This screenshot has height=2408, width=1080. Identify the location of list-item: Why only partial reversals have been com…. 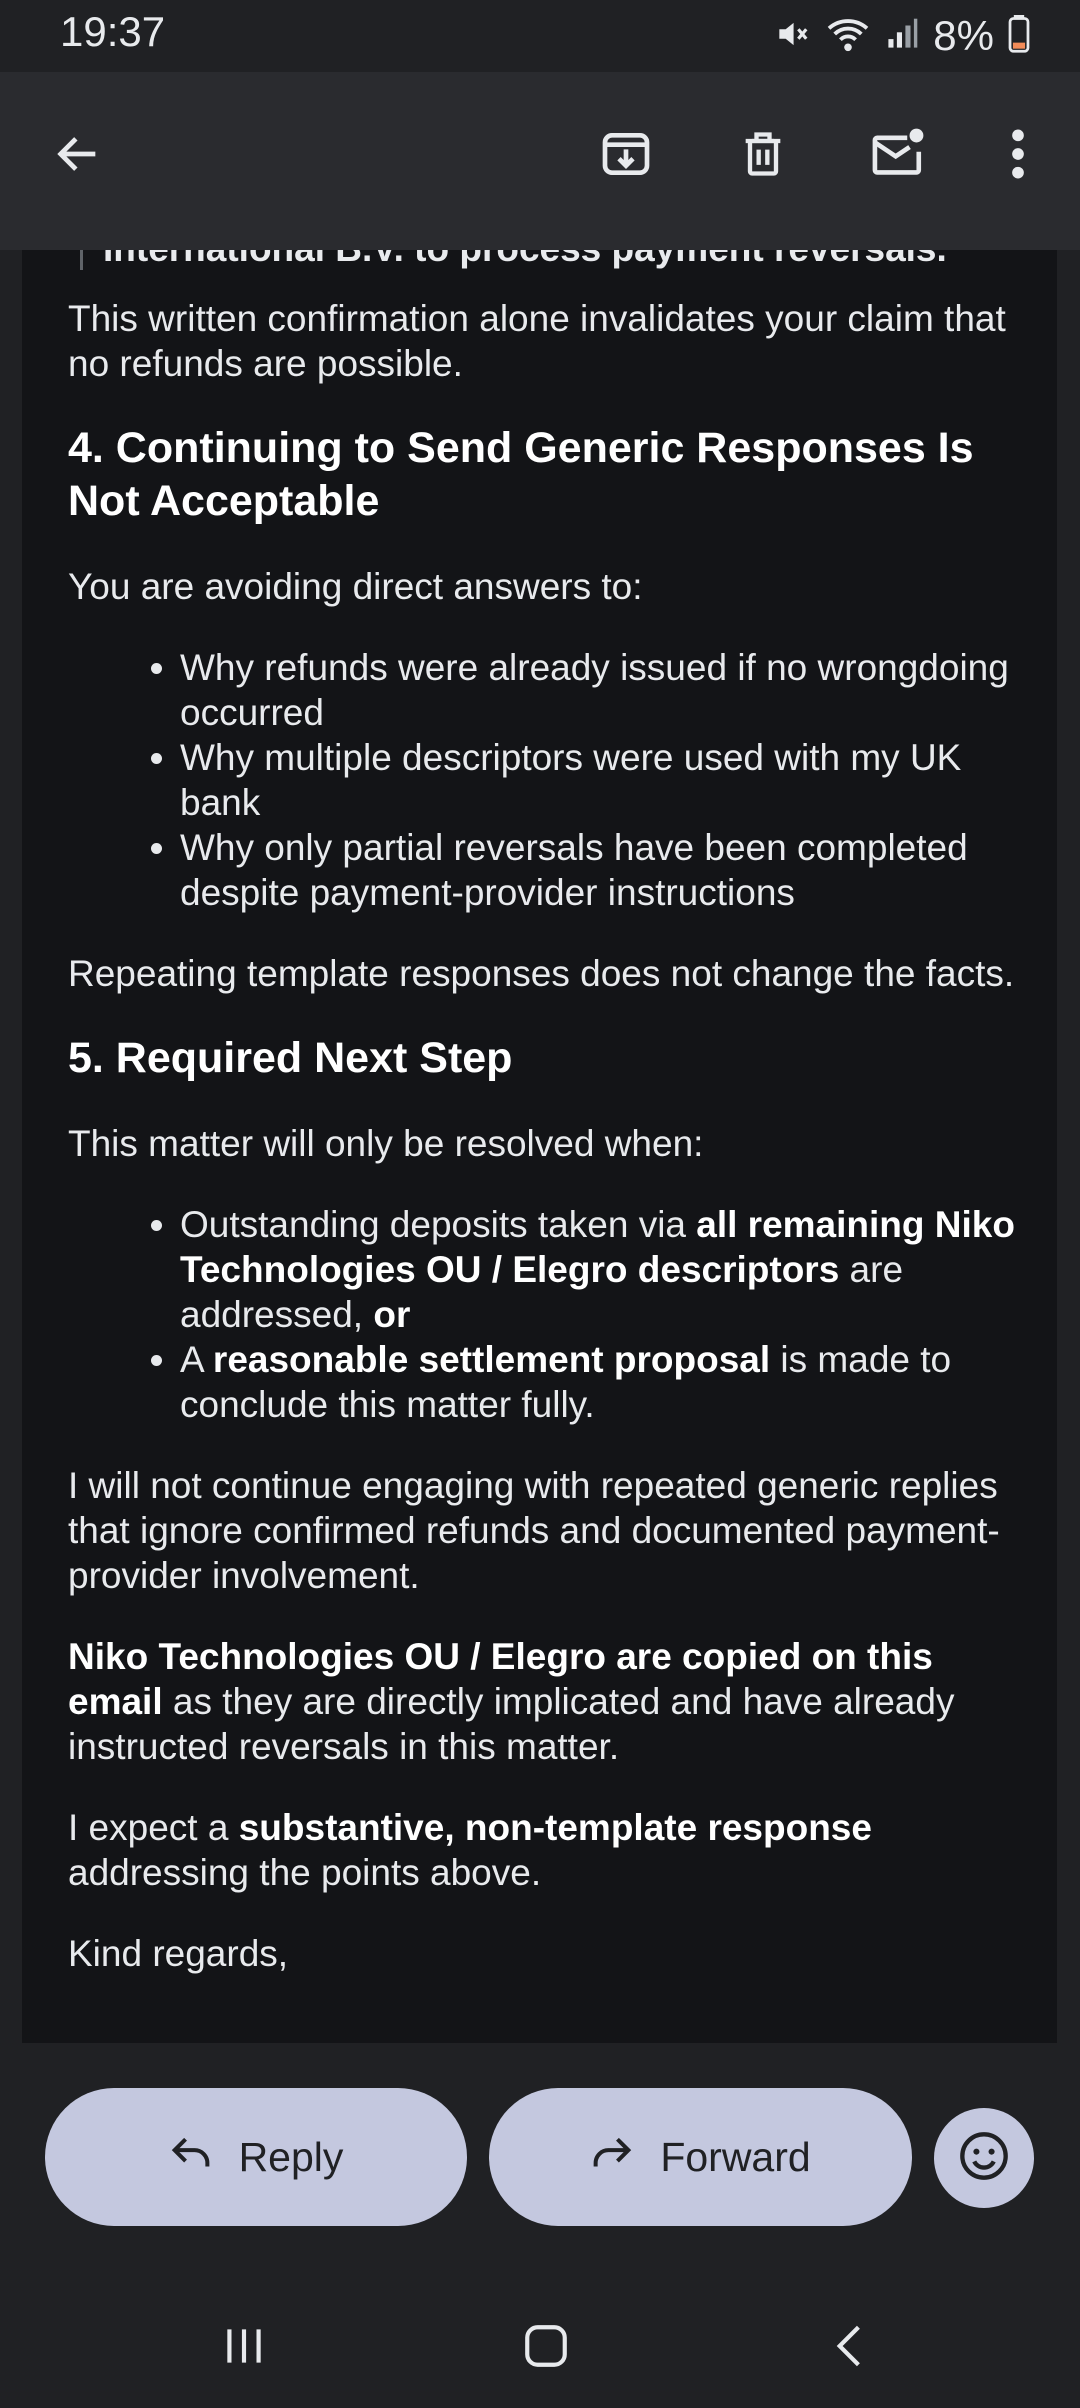
(604, 870).